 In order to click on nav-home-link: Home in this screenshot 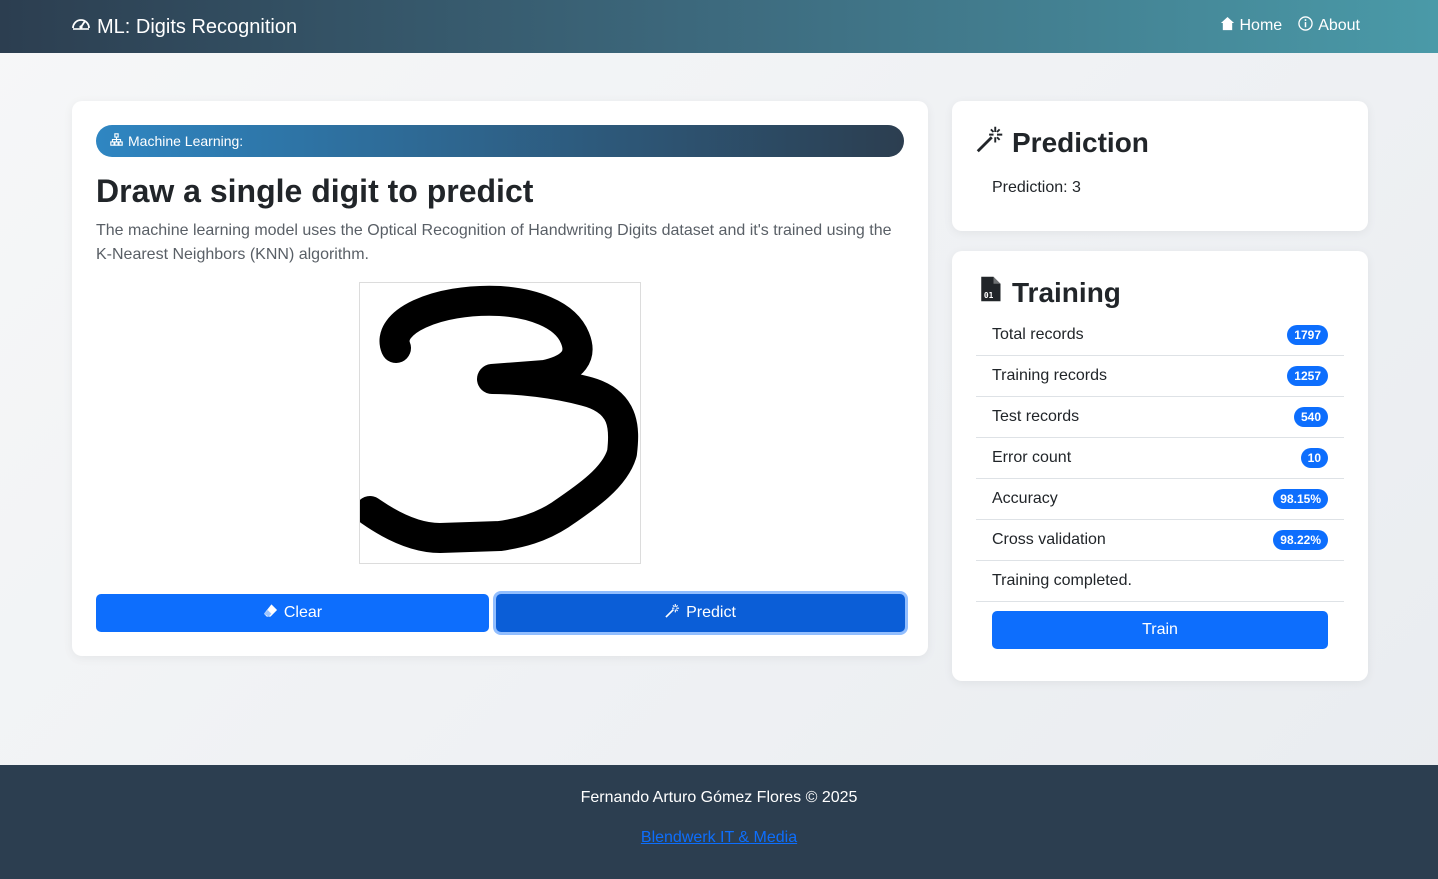, I will do `click(1251, 26)`.